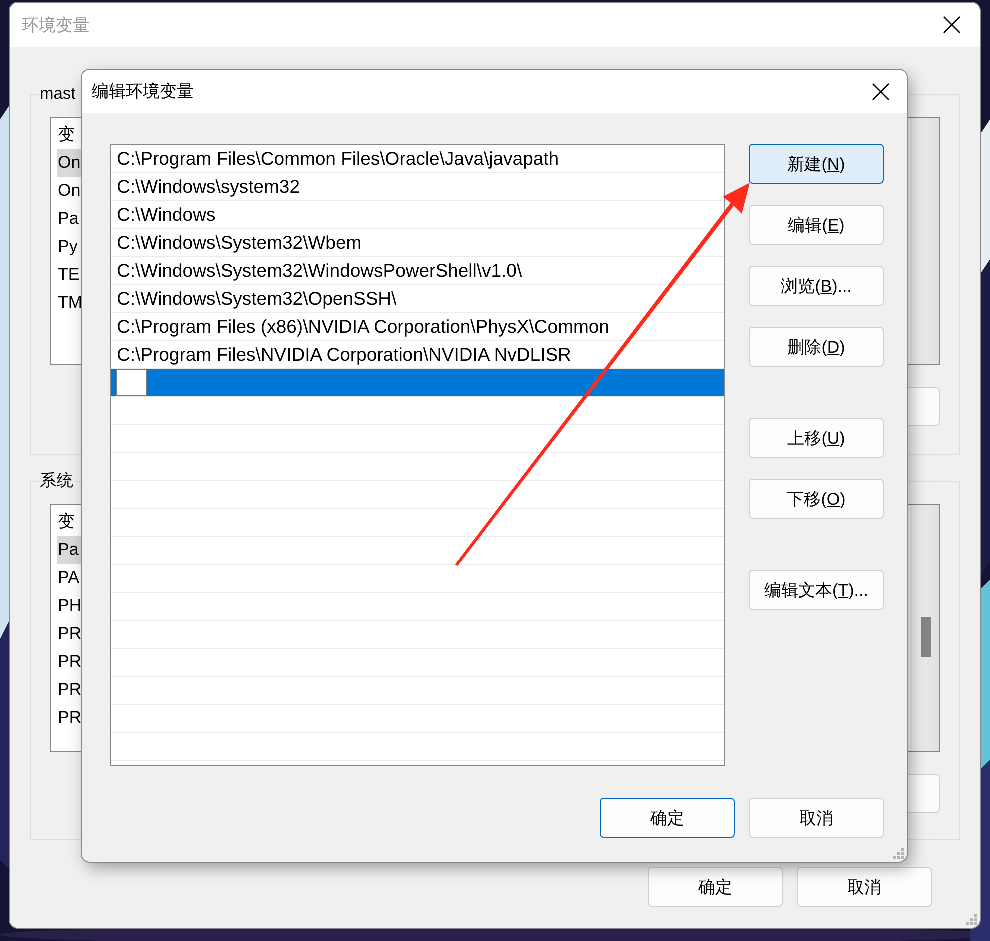 The image size is (990, 941). Describe the element at coordinates (69, 303) in the screenshot. I see `variable-row: TM` at that location.